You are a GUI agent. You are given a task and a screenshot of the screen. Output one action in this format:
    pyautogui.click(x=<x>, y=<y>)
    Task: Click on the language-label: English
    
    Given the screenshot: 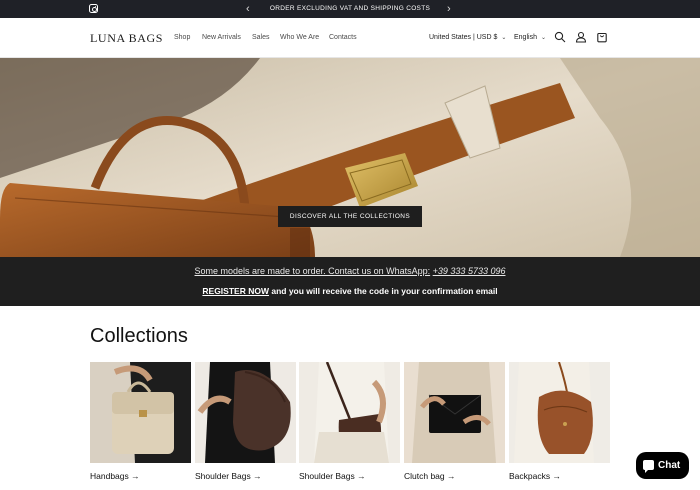 What is the action you would take?
    pyautogui.click(x=525, y=37)
    